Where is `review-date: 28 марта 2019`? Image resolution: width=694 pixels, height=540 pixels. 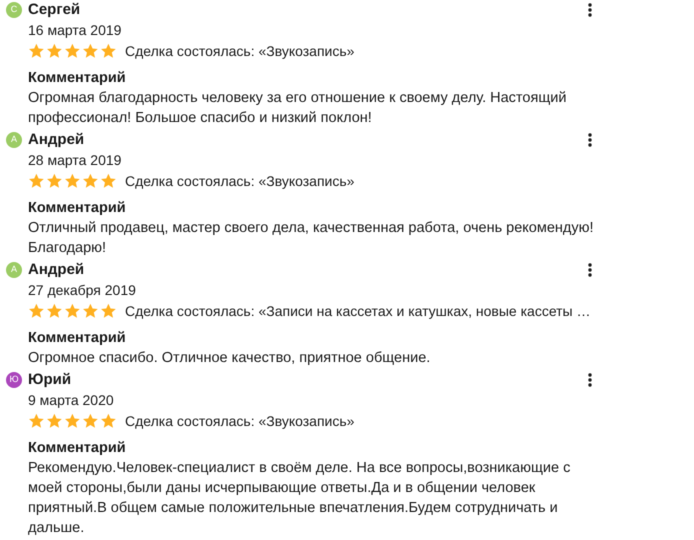
review-date: 28 марта 2019 is located at coordinates (75, 160).